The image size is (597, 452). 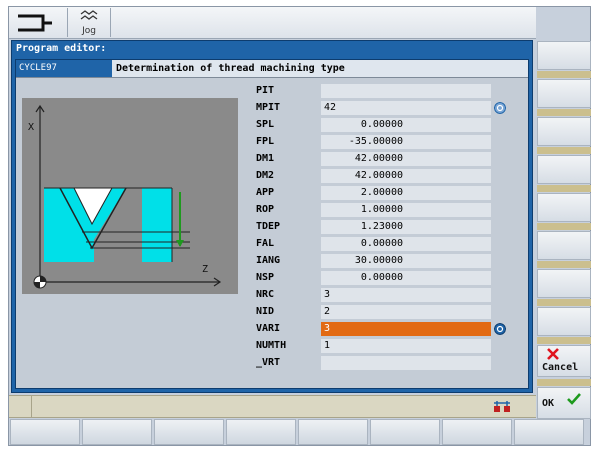 I want to click on param-label: NUMTH, so click(x=271, y=345).